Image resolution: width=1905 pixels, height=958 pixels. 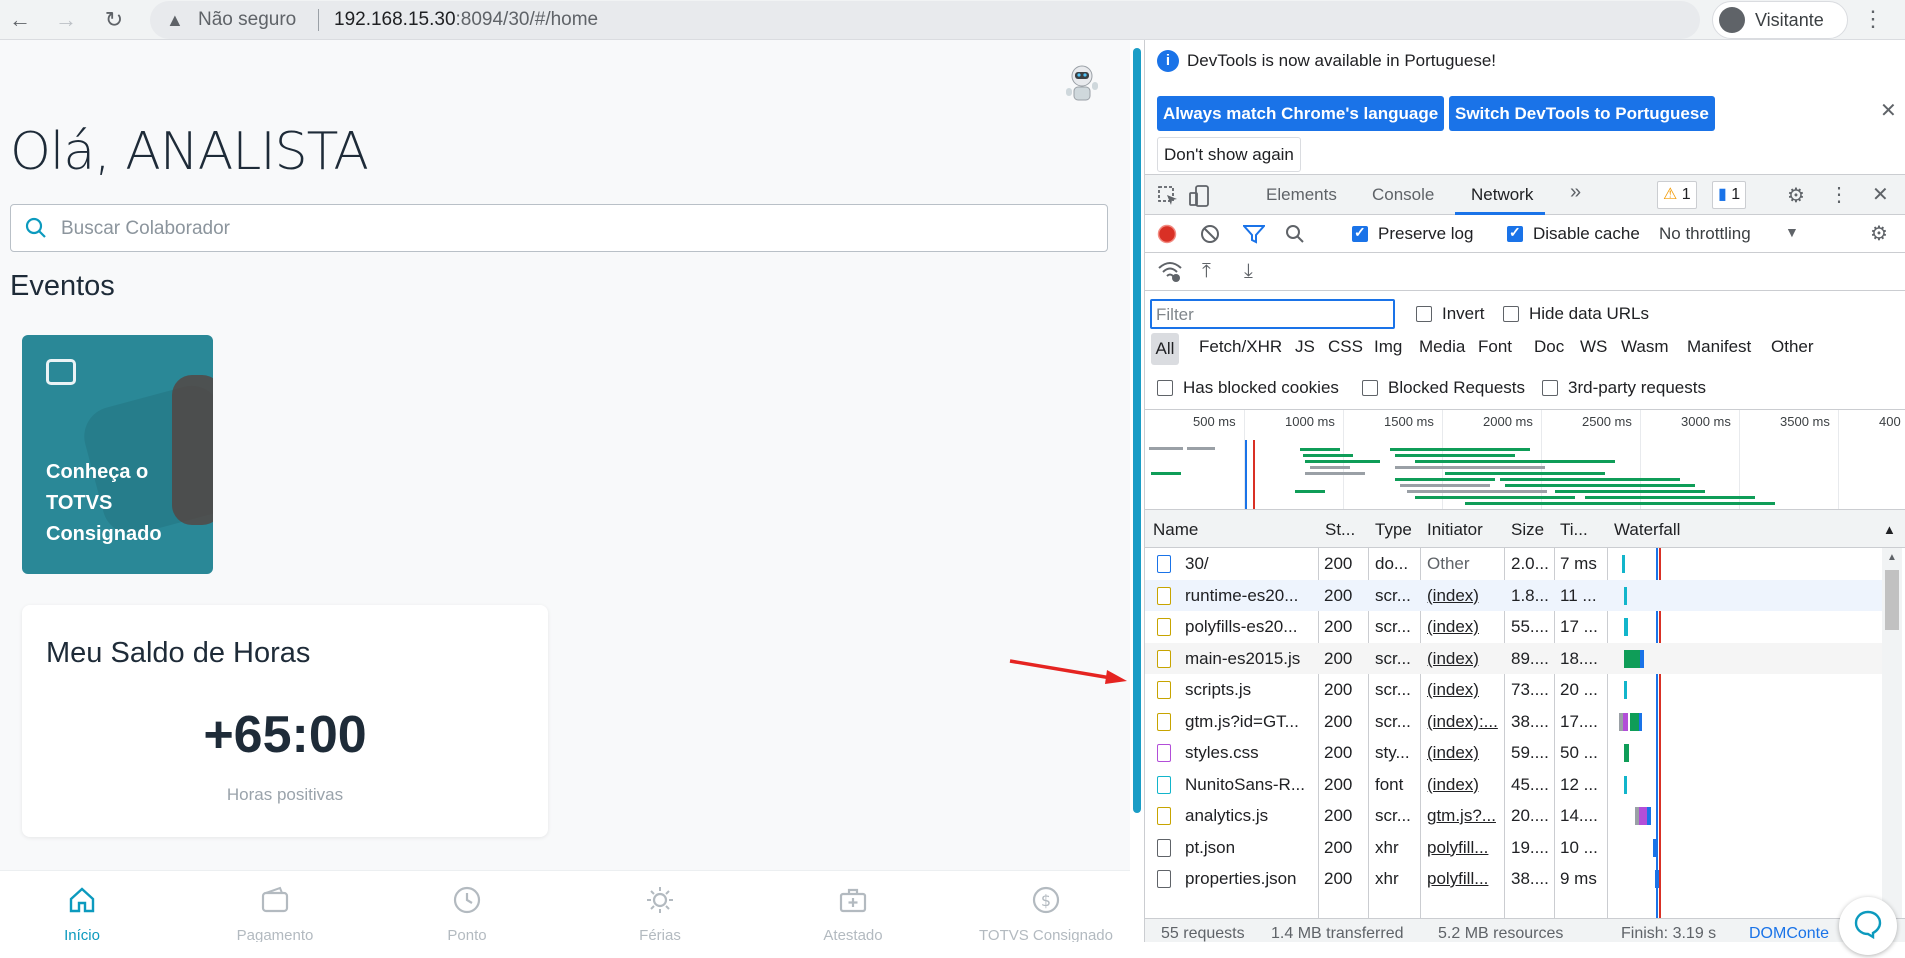 I want to click on type-filter-img: Img, so click(x=1388, y=347).